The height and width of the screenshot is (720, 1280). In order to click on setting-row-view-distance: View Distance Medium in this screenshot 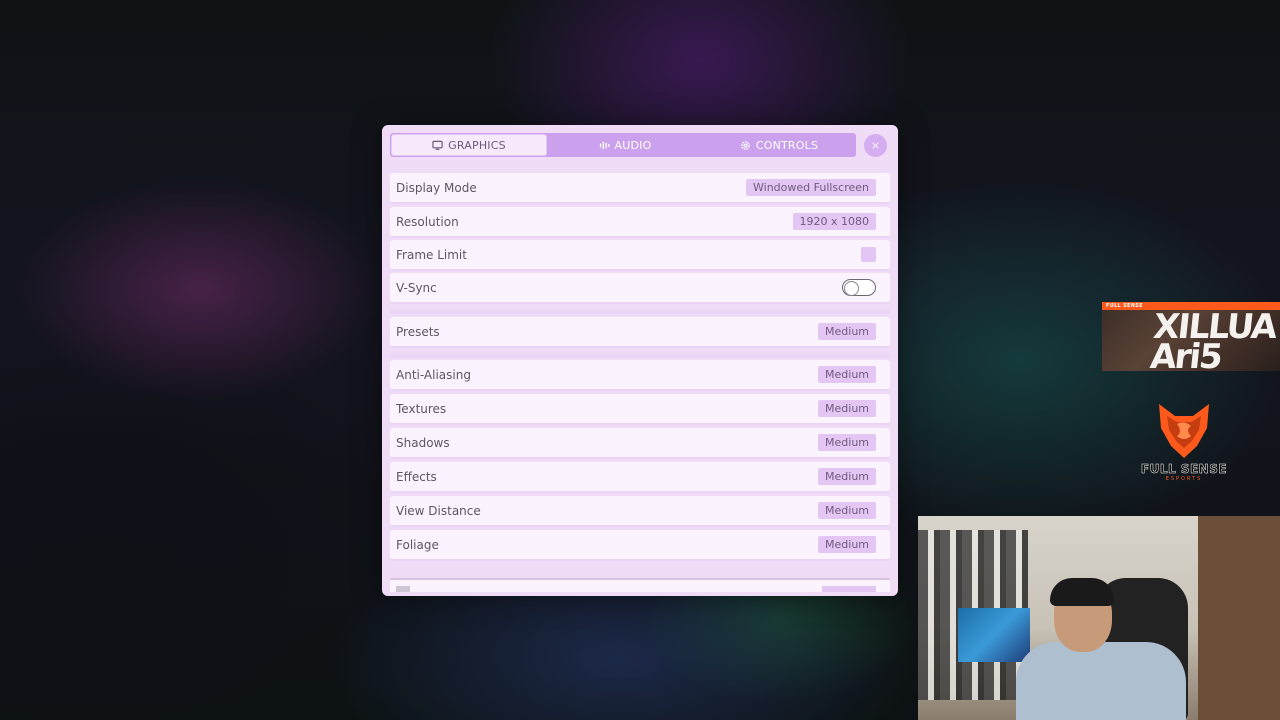, I will do `click(640, 511)`.